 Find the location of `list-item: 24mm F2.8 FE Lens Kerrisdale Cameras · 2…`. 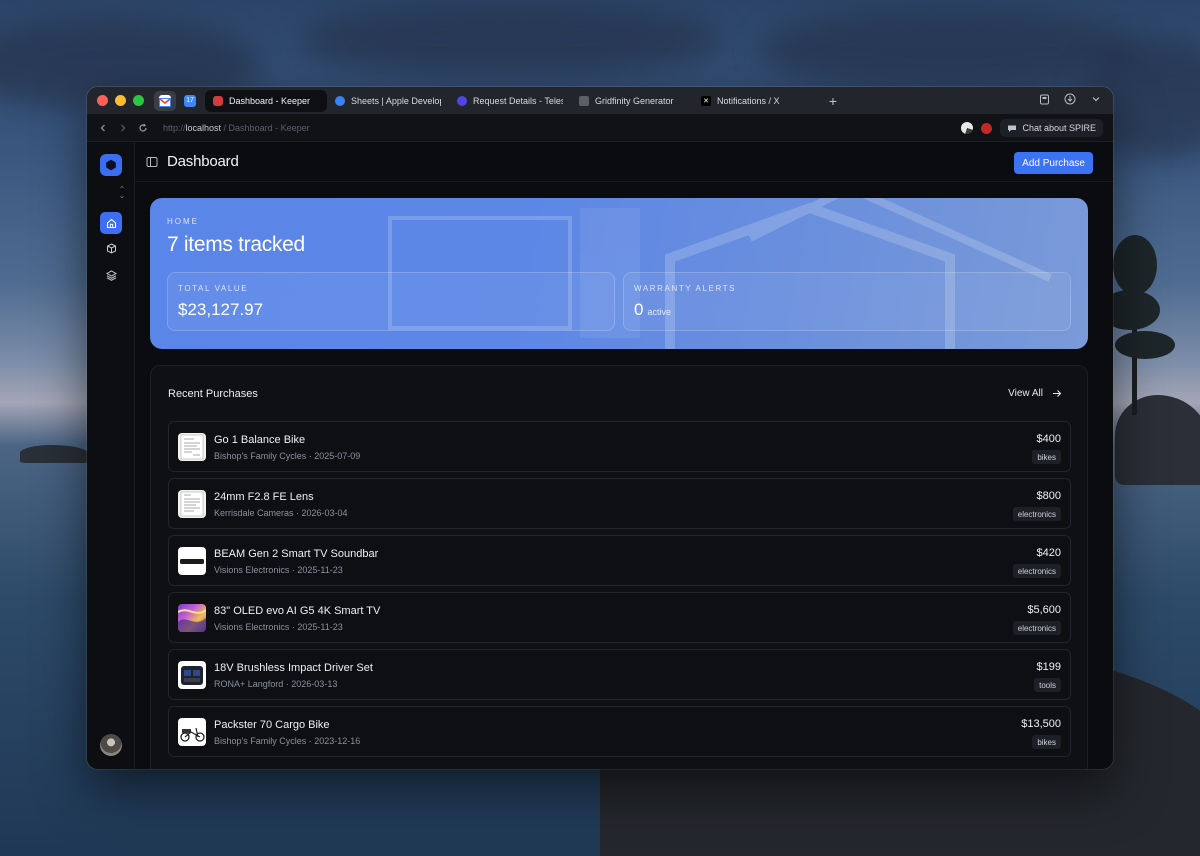

list-item: 24mm F2.8 FE Lens Kerrisdale Cameras · 2… is located at coordinates (619, 503).